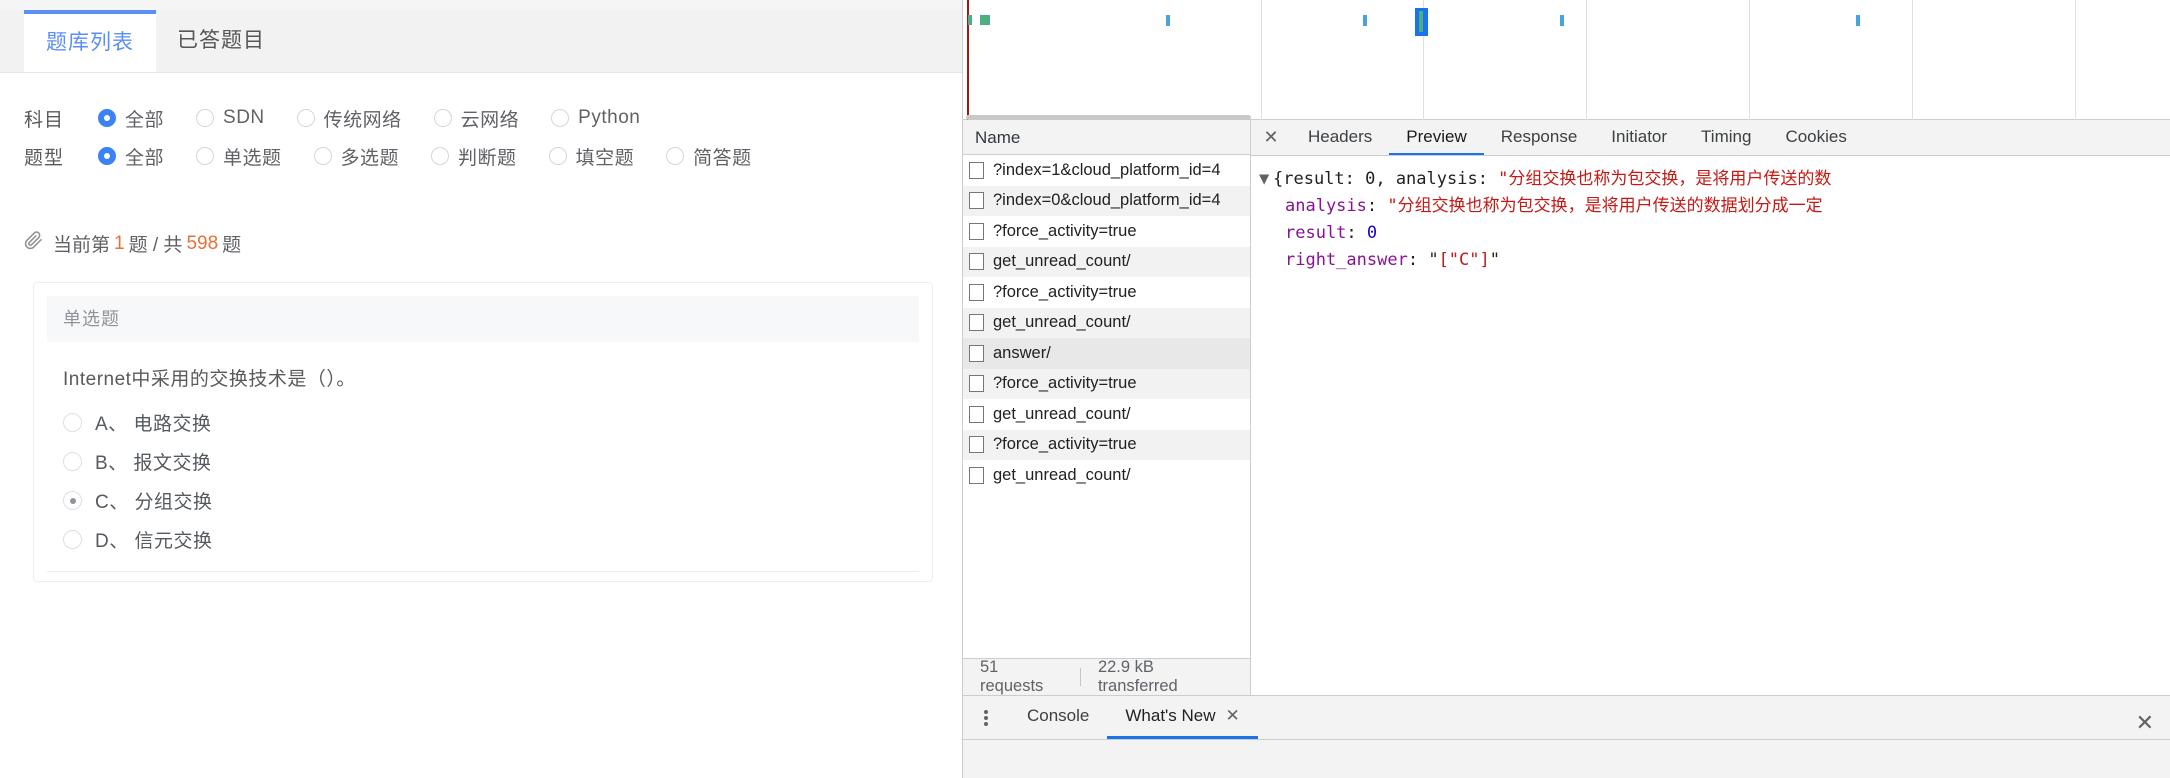  What do you see at coordinates (722, 158) in the screenshot?
I see `radio-label: 简答题` at bounding box center [722, 158].